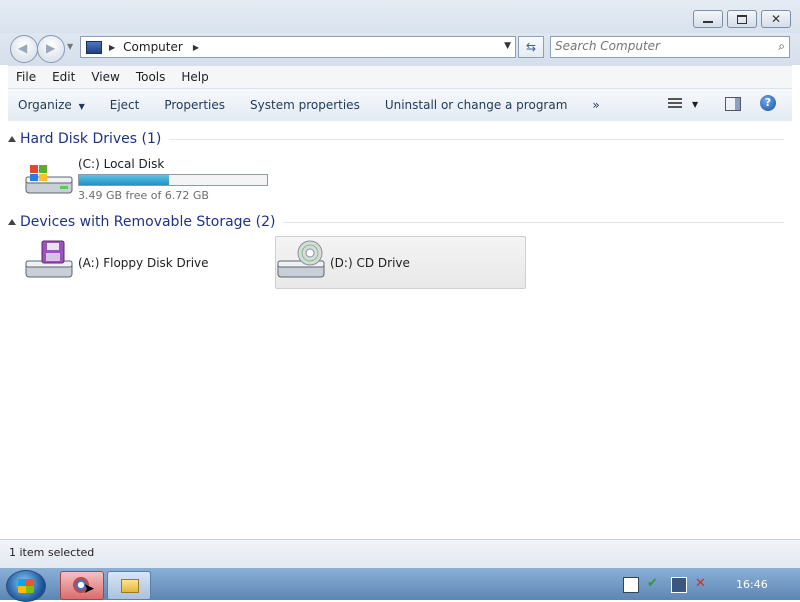  I want to click on back-arrow-icon: ◀, so click(23, 48).